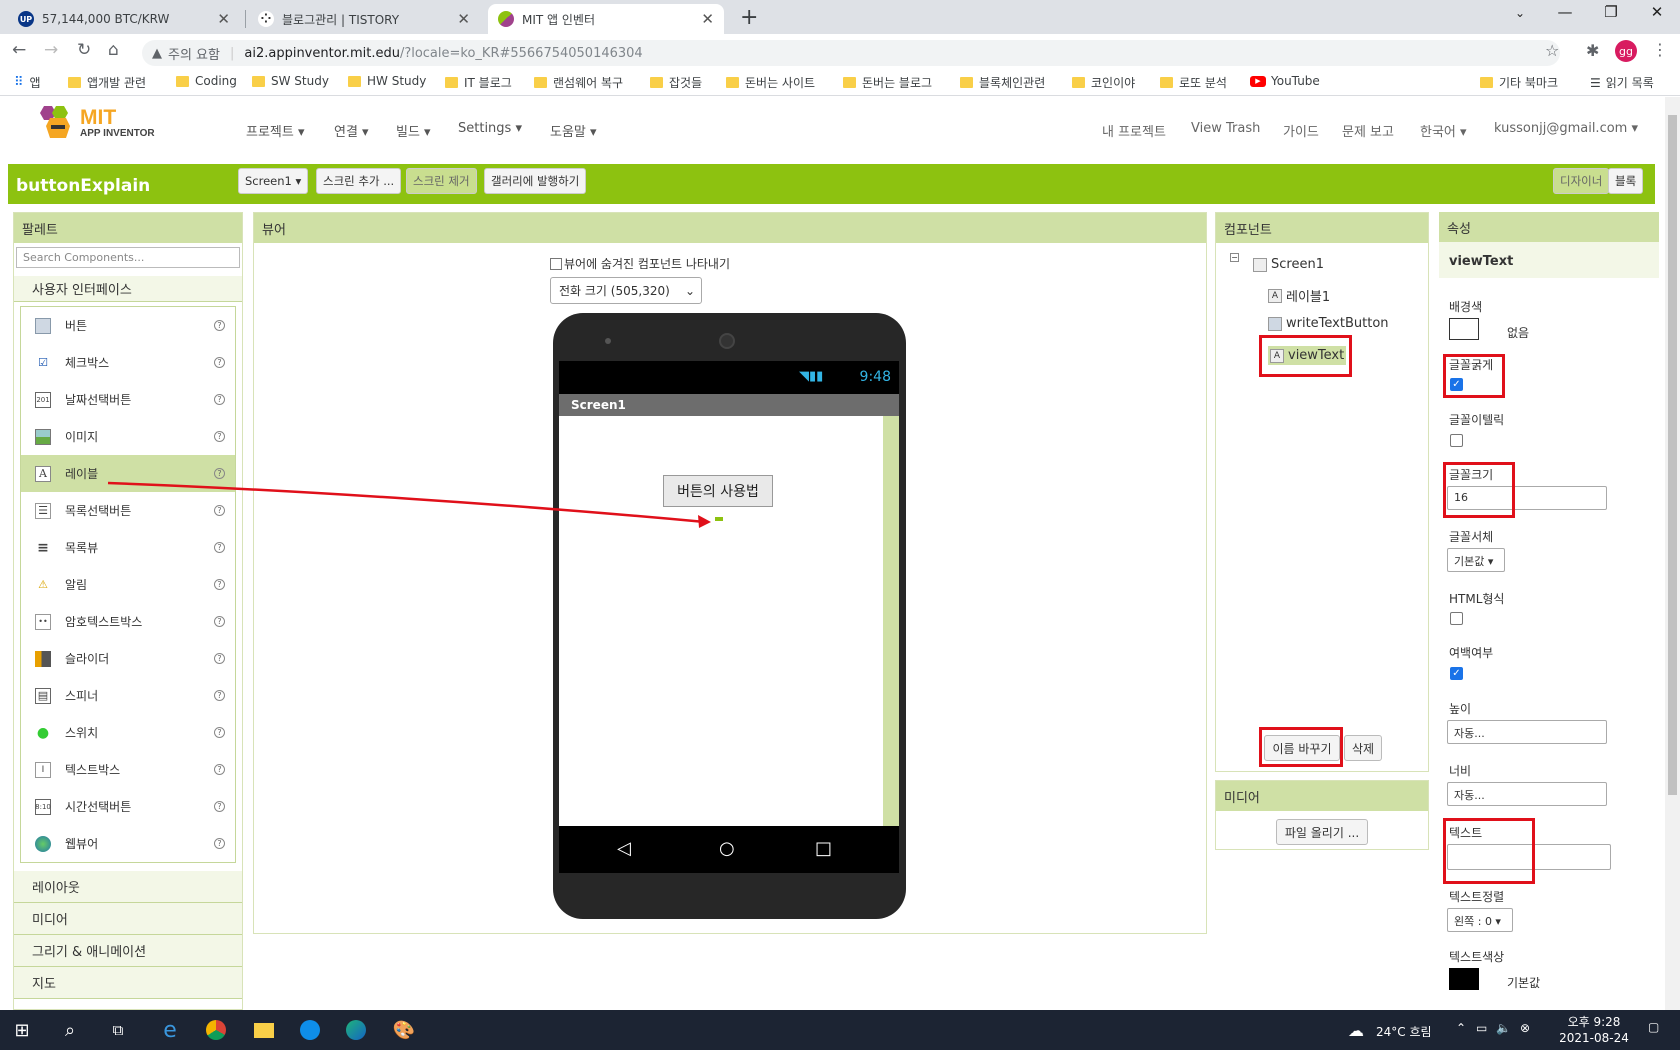 This screenshot has height=1050, width=1680. Describe the element at coordinates (749, 17) in the screenshot. I see `new-tab-icon: +` at that location.